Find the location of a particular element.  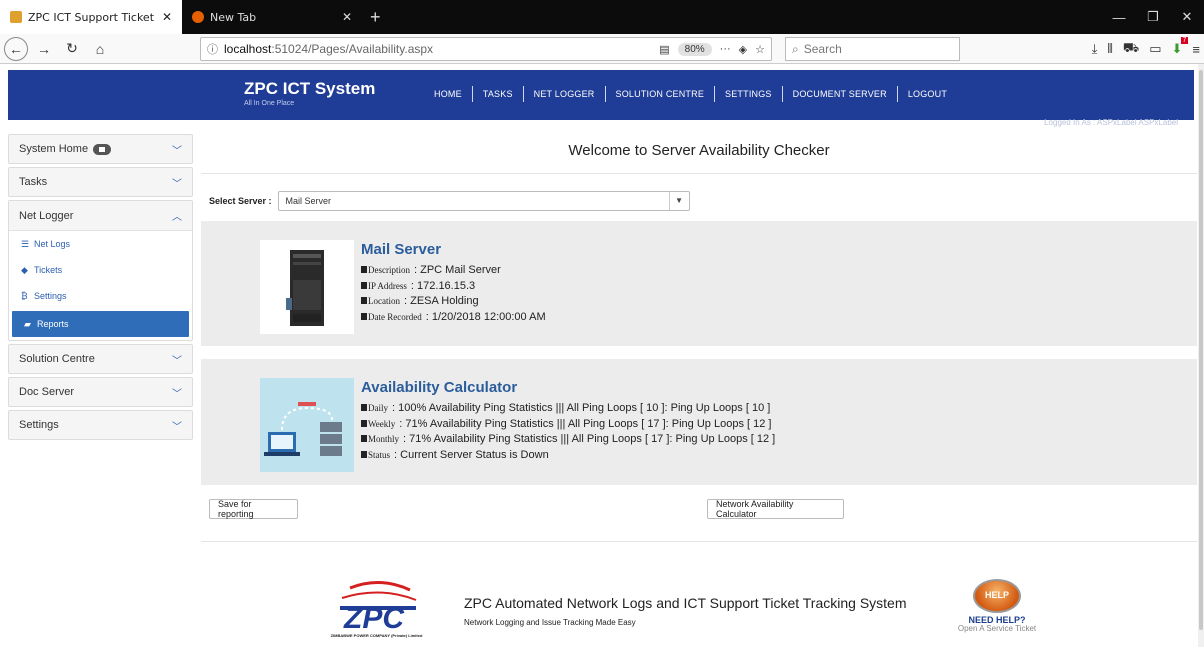

server-date-row: Date Recorded : 1/20/2018 12:00:00 AM is located at coordinates (453, 319).